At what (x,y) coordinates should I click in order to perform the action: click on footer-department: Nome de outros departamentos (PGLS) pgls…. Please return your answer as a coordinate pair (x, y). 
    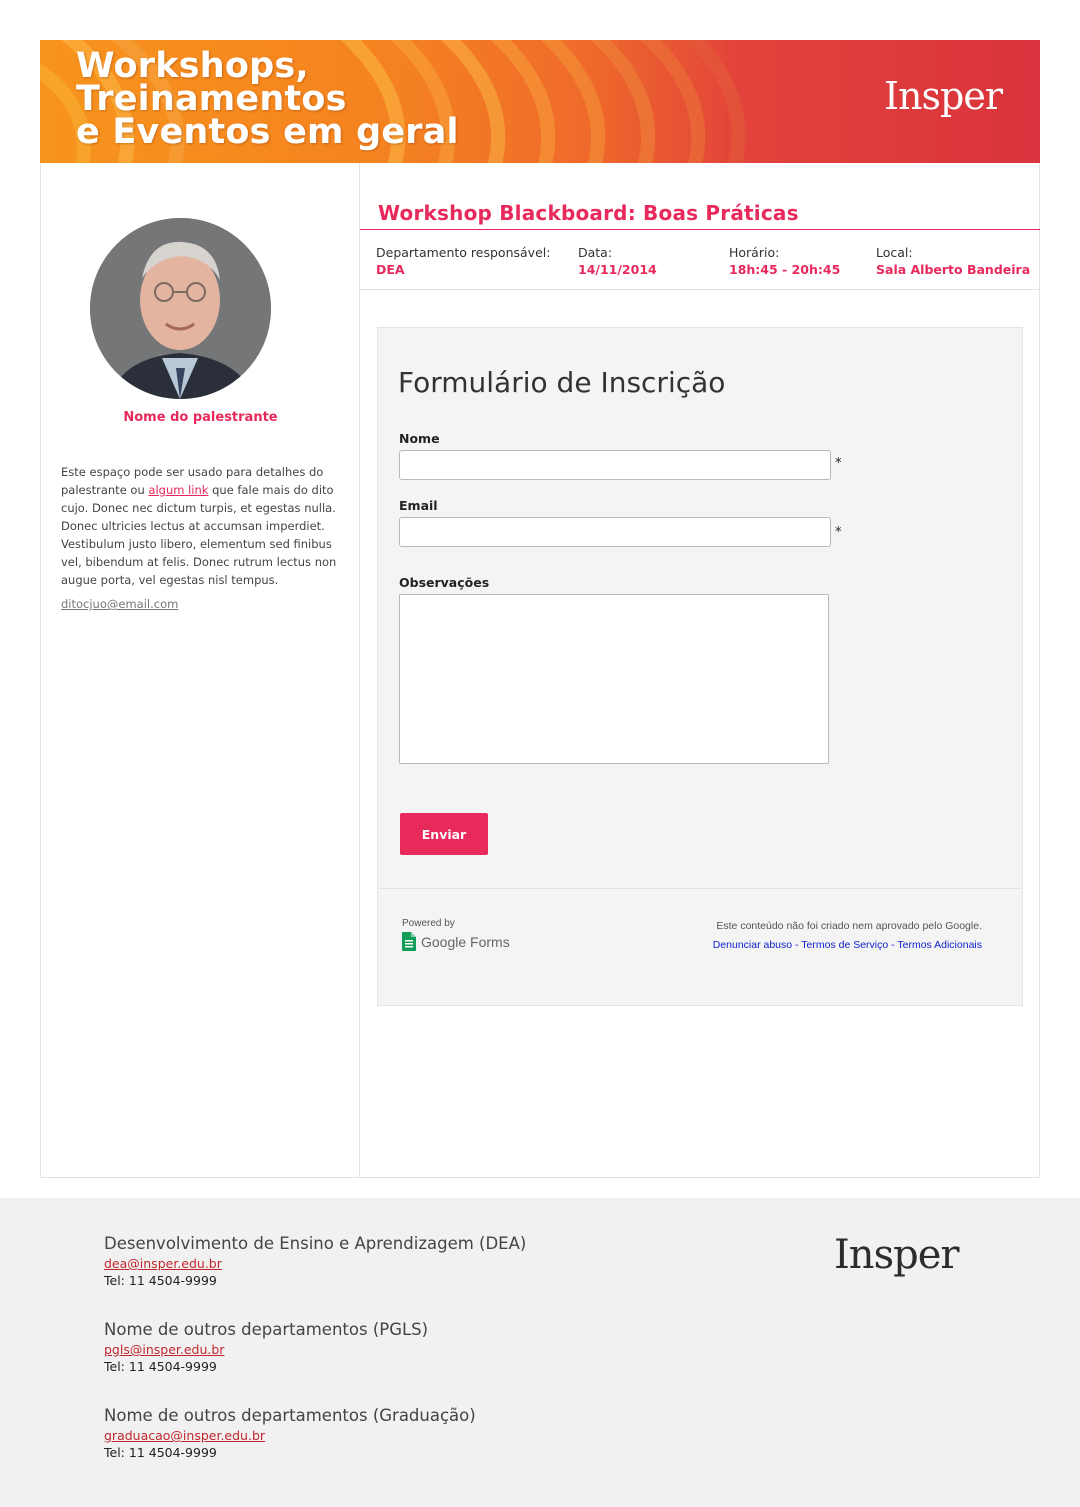
    Looking at the image, I should click on (266, 1347).